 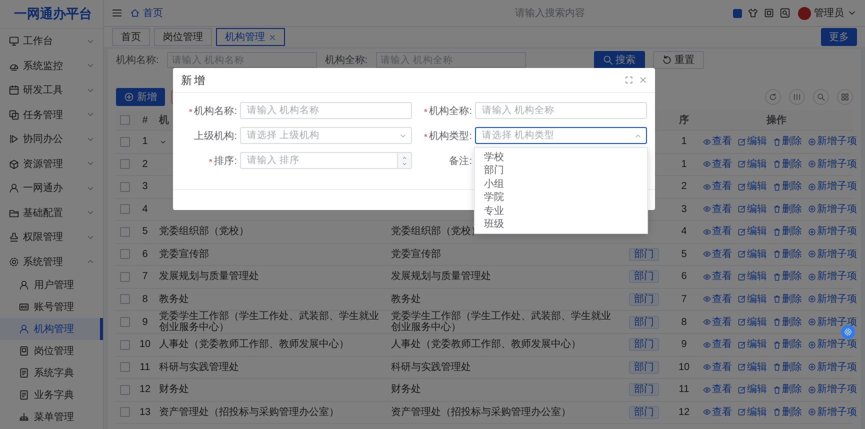 What do you see at coordinates (51, 351) in the screenshot?
I see `sidebar-subitem: 岗位管理` at bounding box center [51, 351].